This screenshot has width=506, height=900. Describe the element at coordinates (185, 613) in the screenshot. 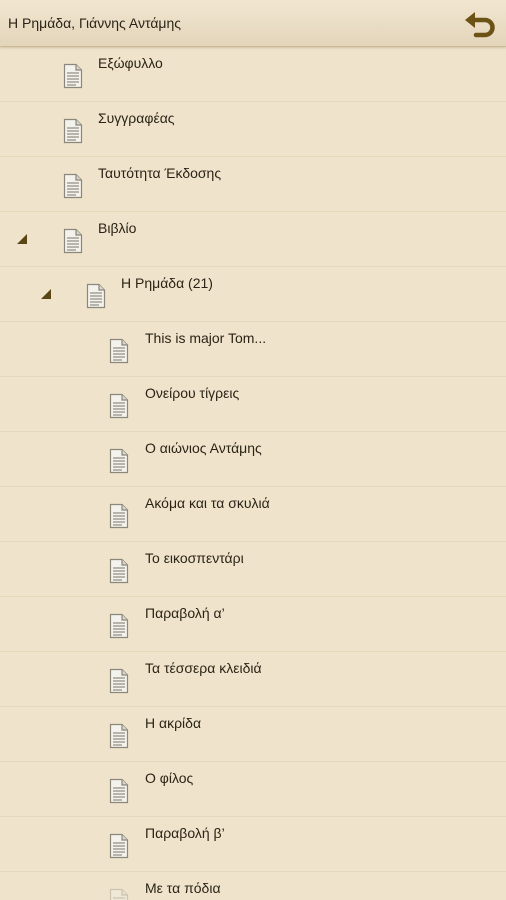

I see `toc-item-label: Παραβολή α’` at that location.